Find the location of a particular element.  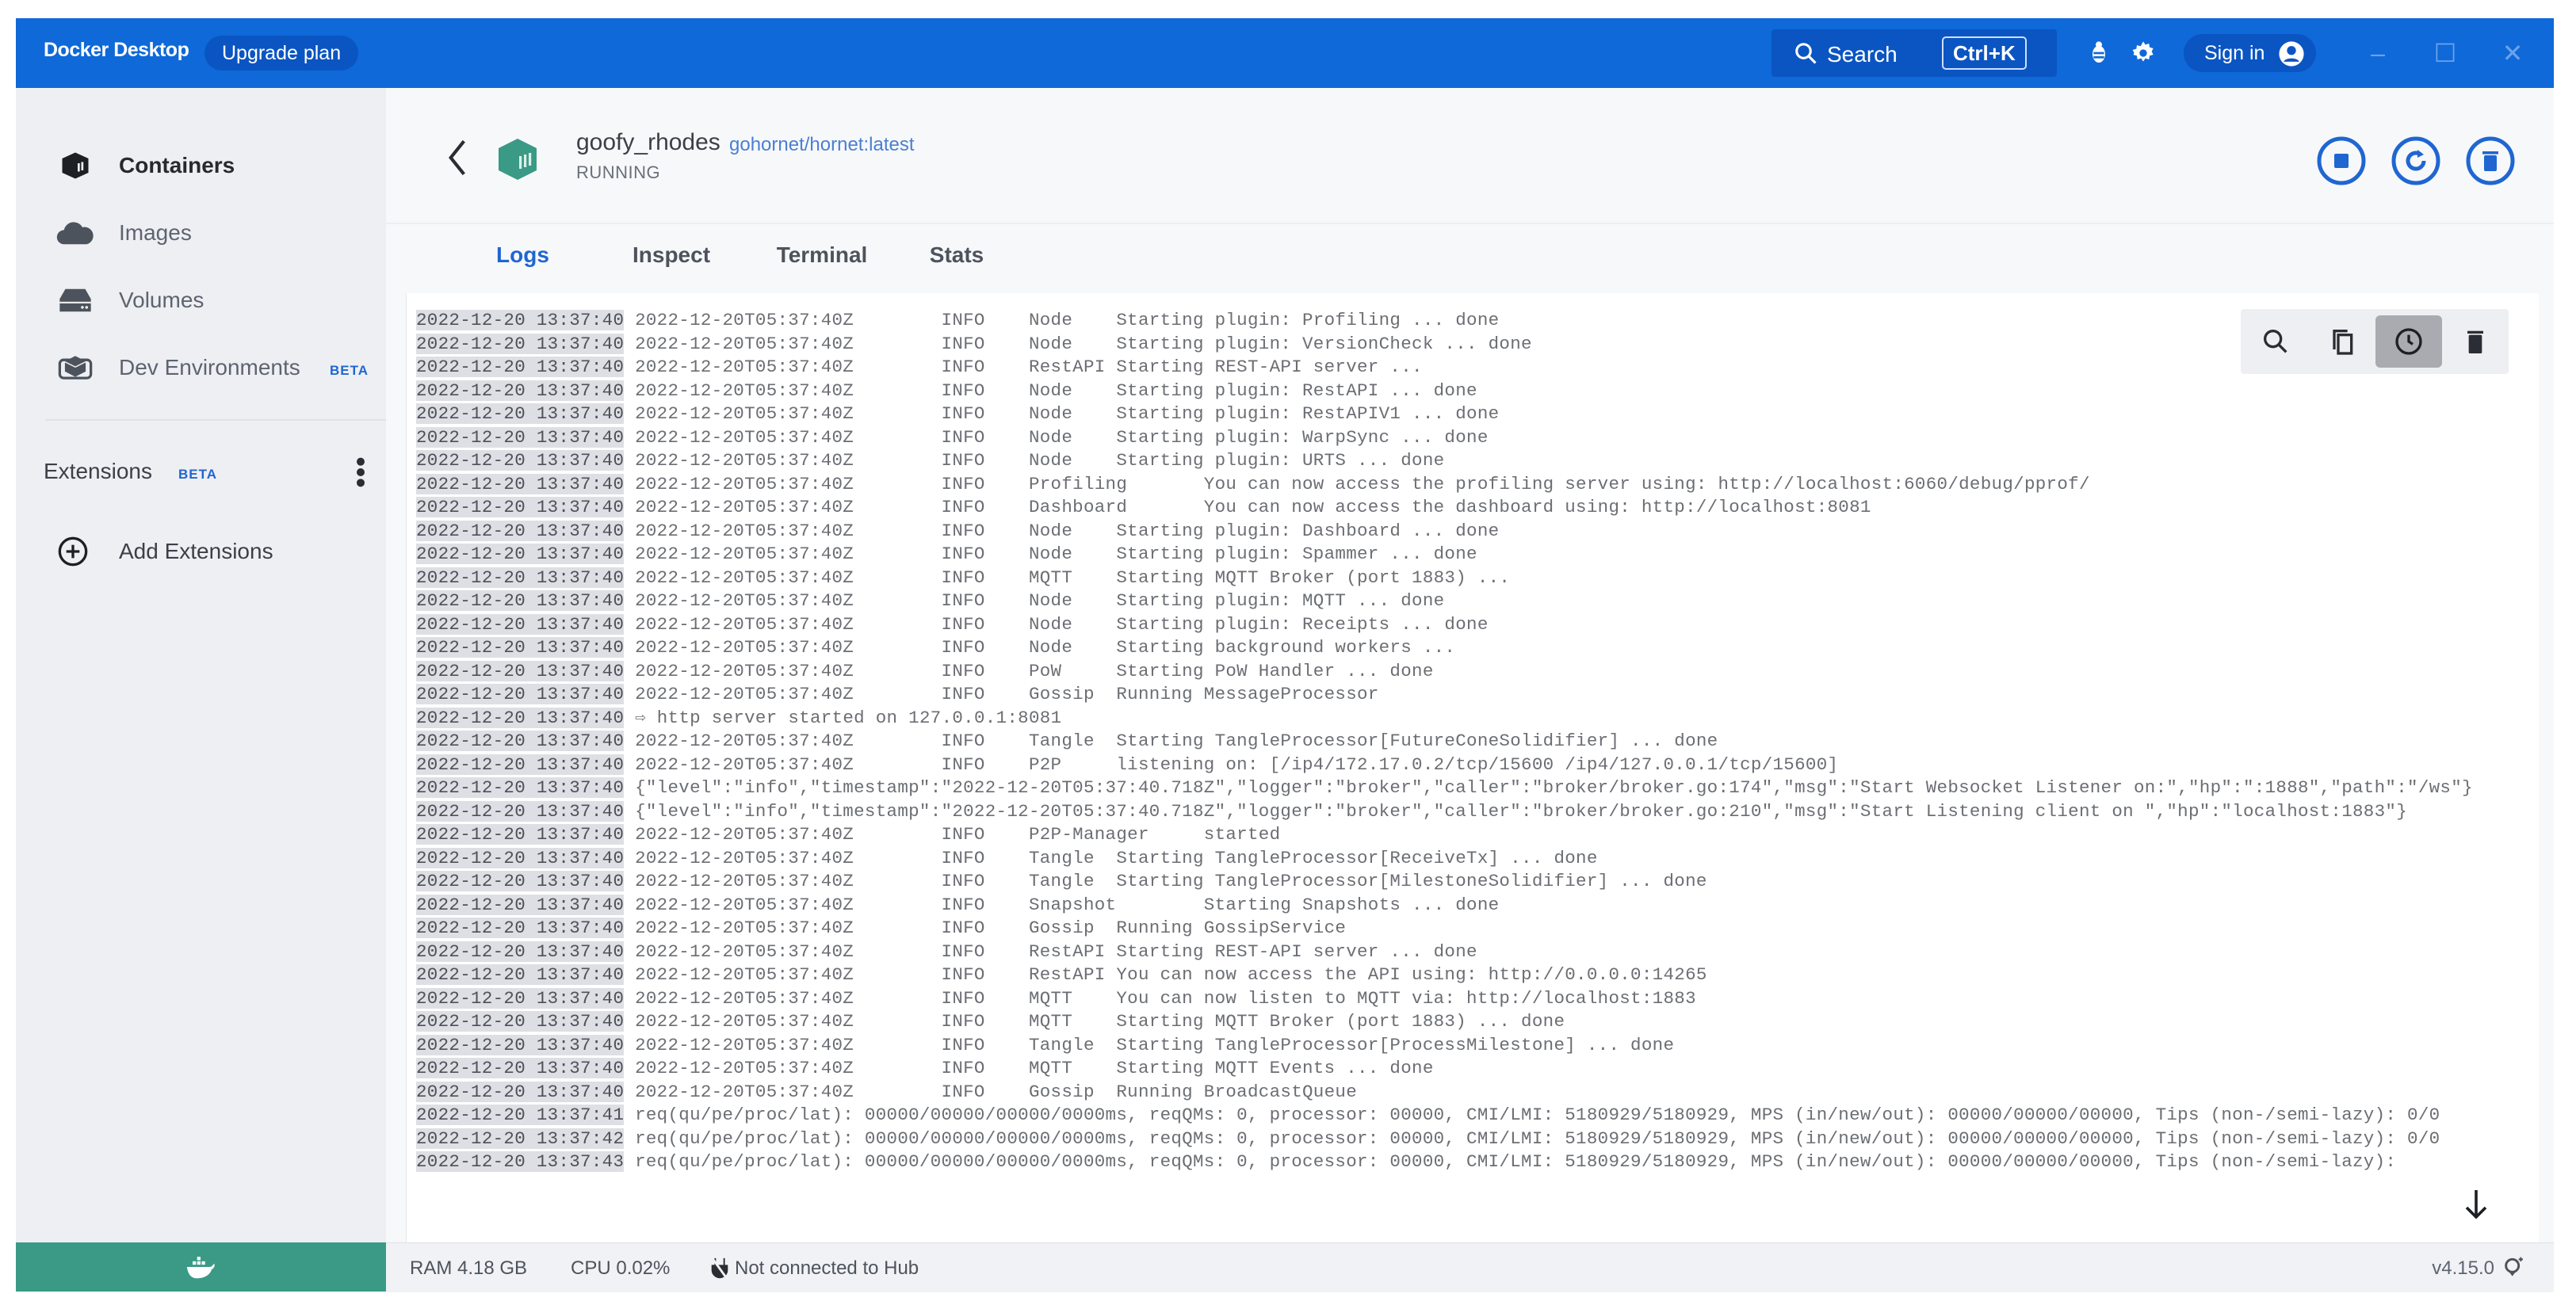

delete-button is located at coordinates (2490, 160).